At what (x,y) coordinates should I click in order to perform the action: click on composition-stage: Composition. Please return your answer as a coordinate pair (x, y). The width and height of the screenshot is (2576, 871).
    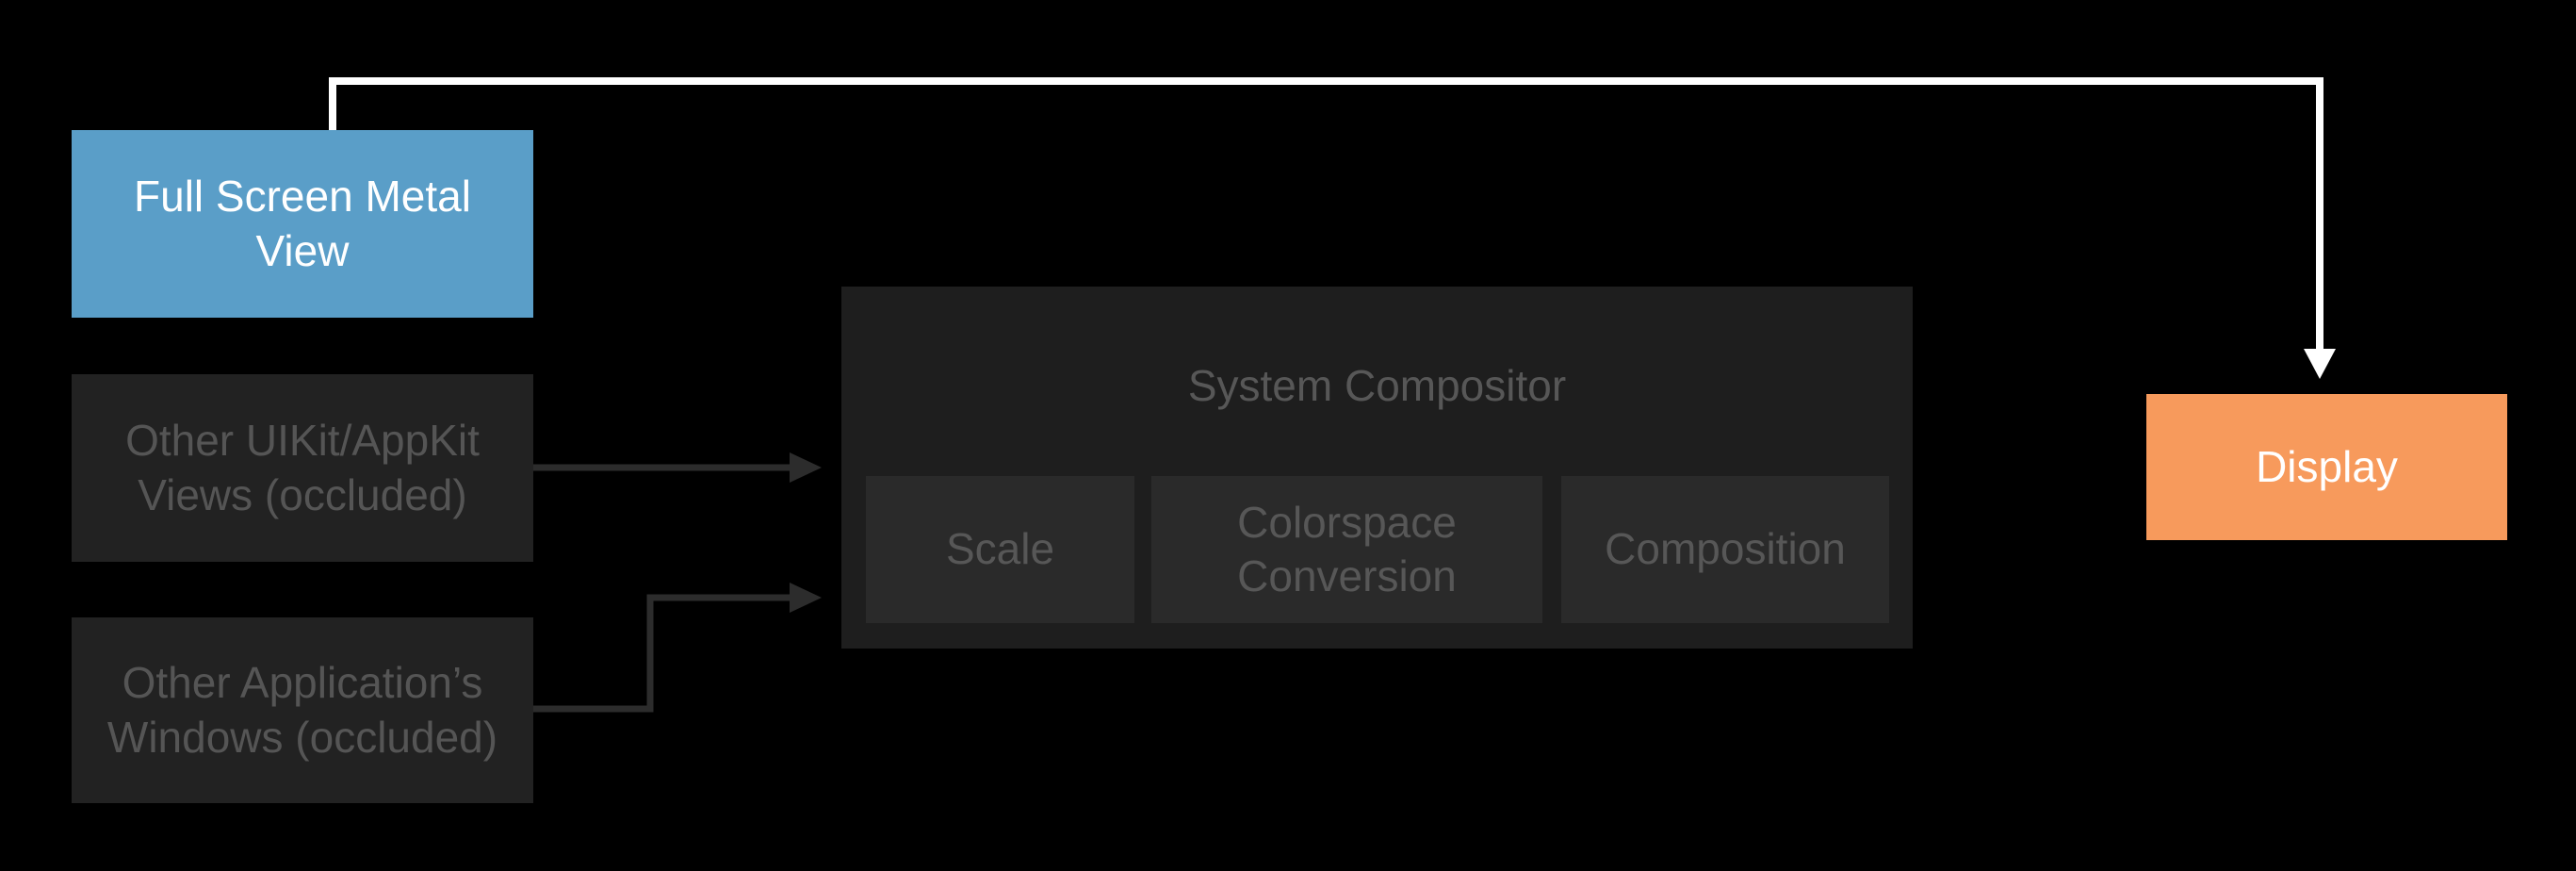
    Looking at the image, I should click on (1725, 549).